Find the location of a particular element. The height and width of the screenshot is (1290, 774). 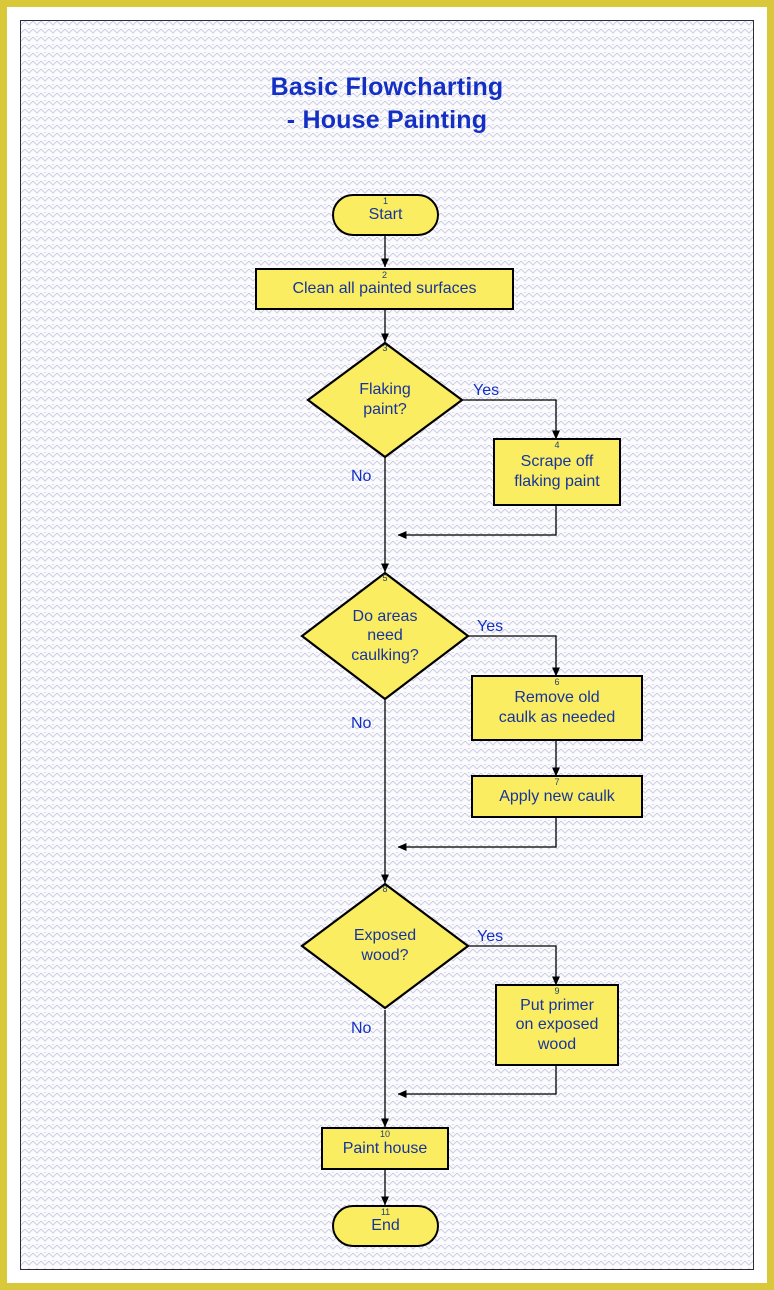

node-paint-house: 10 Paint house is located at coordinates (385, 1148).